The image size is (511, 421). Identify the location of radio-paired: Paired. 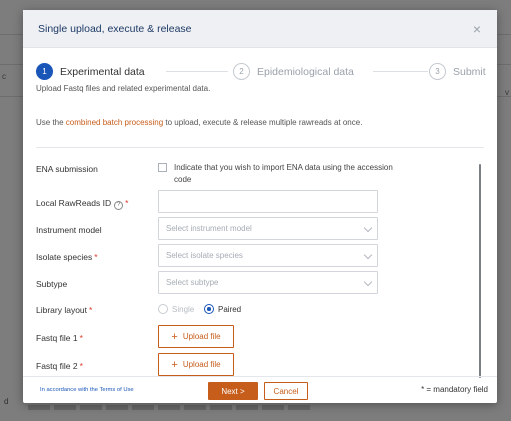
(222, 309).